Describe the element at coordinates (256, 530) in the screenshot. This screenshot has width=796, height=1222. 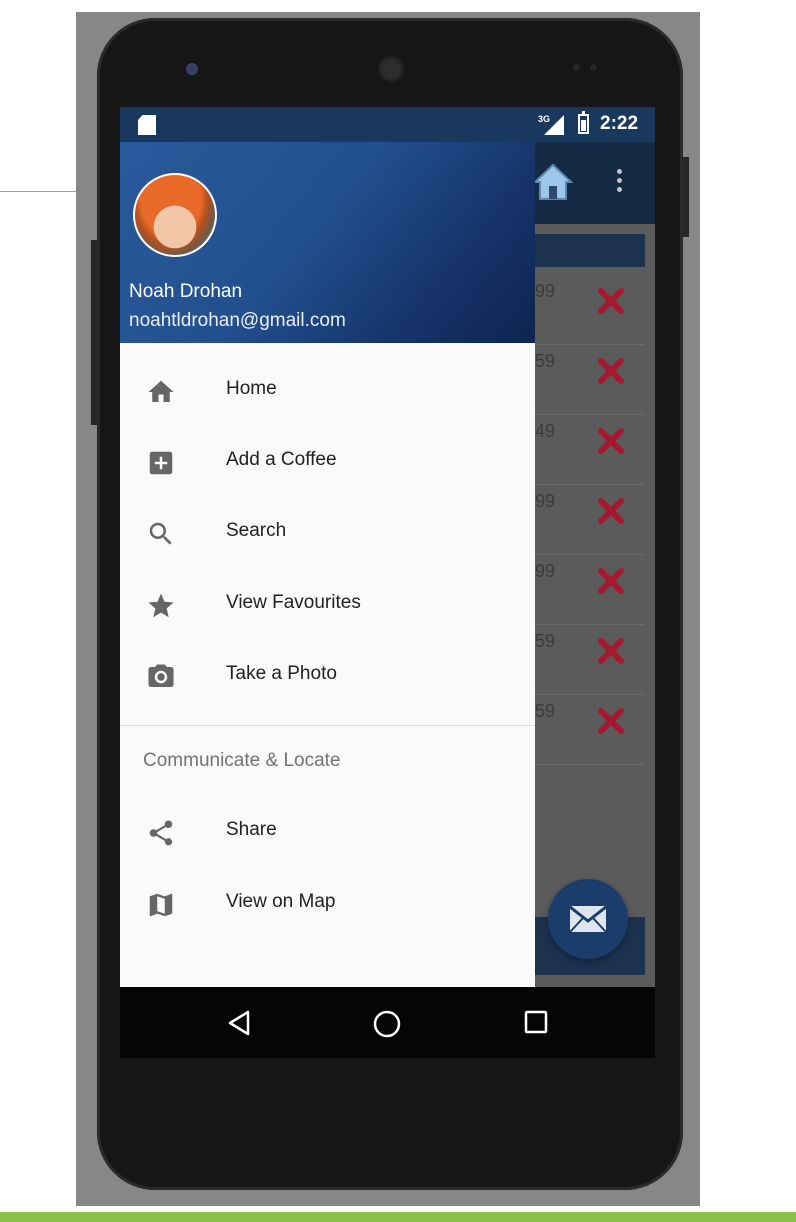
I see `drawer-item-label: Search` at that location.